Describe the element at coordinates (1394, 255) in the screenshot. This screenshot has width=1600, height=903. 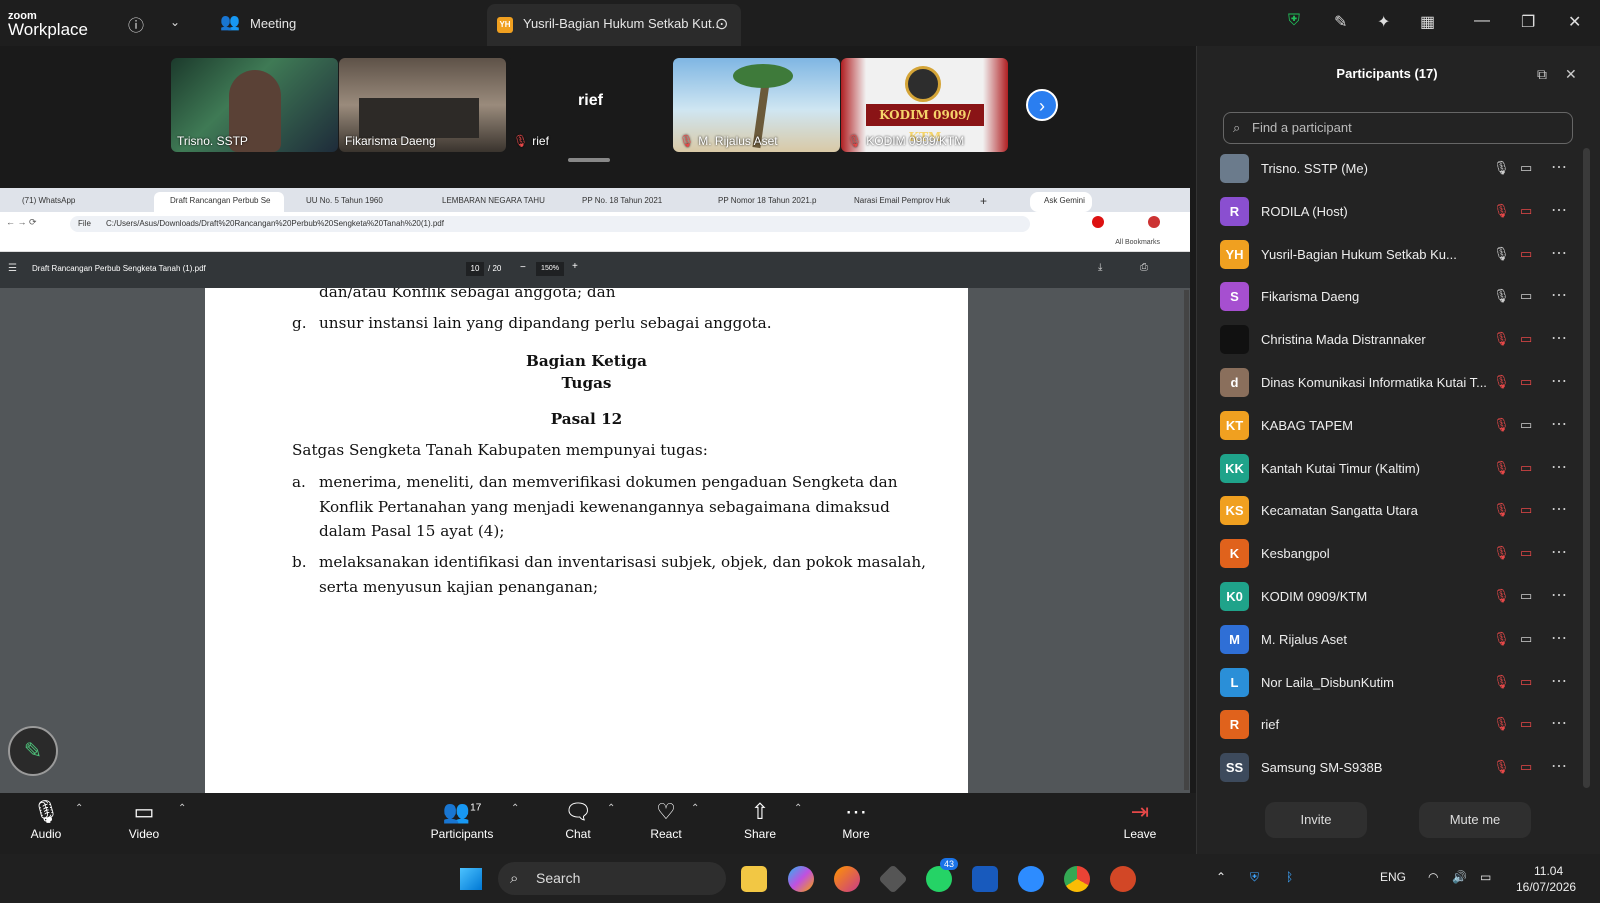
I see `participant-row: YH Yusril-Bagian Hukum Setkab Ku... 🎙 ▭ ⋯` at that location.